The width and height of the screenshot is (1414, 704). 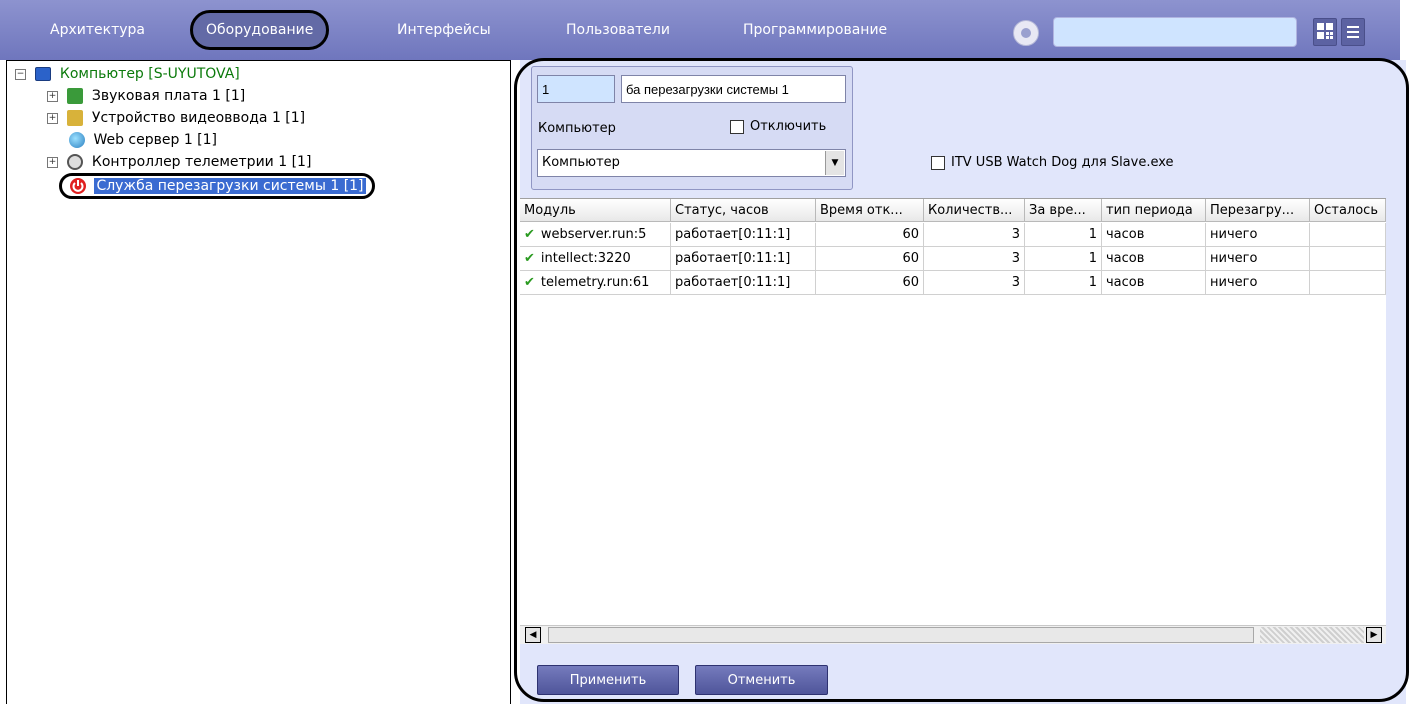 I want to click on scrollbar-thumb, so click(x=901, y=635).